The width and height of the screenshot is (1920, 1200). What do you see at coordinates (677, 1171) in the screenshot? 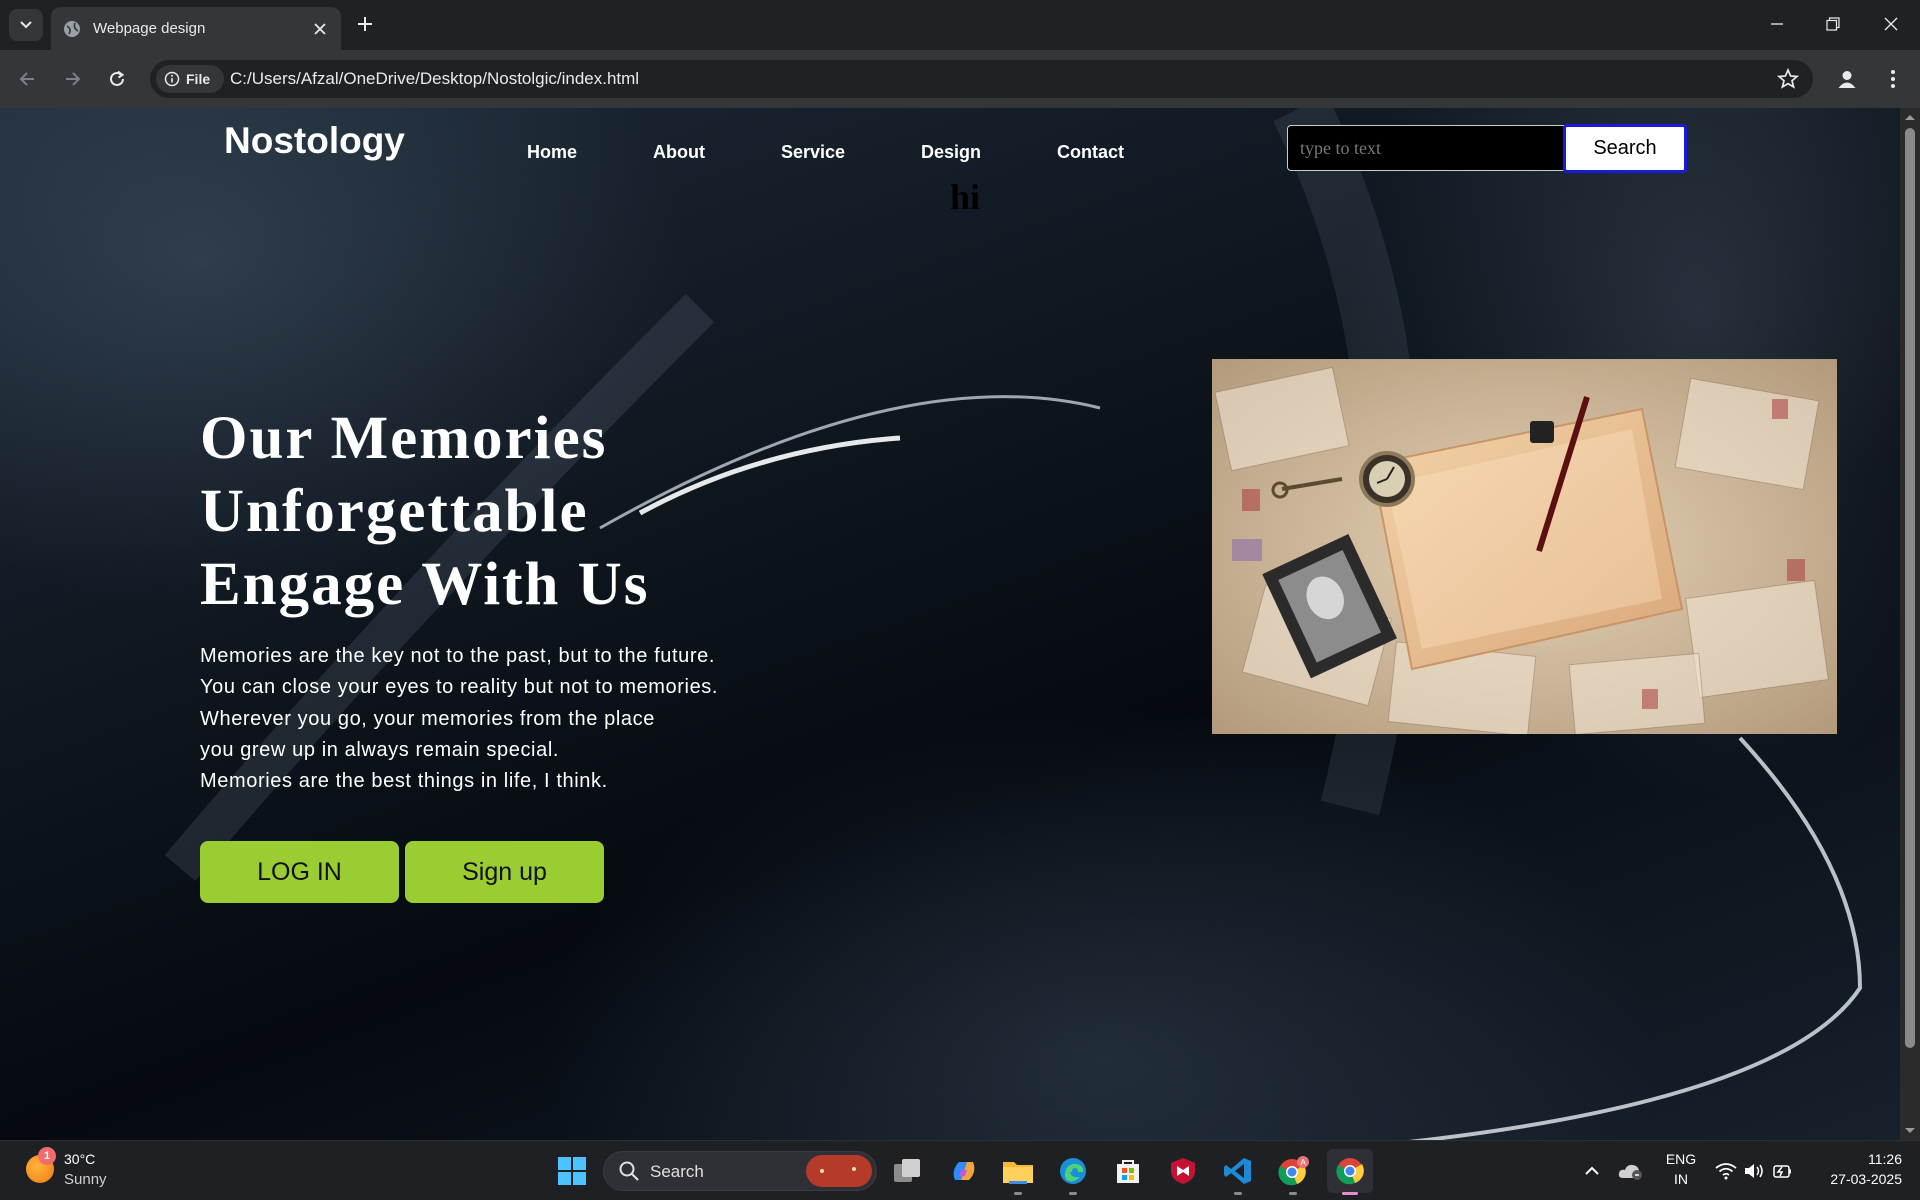
I see `taskbar-search-label: Search` at bounding box center [677, 1171].